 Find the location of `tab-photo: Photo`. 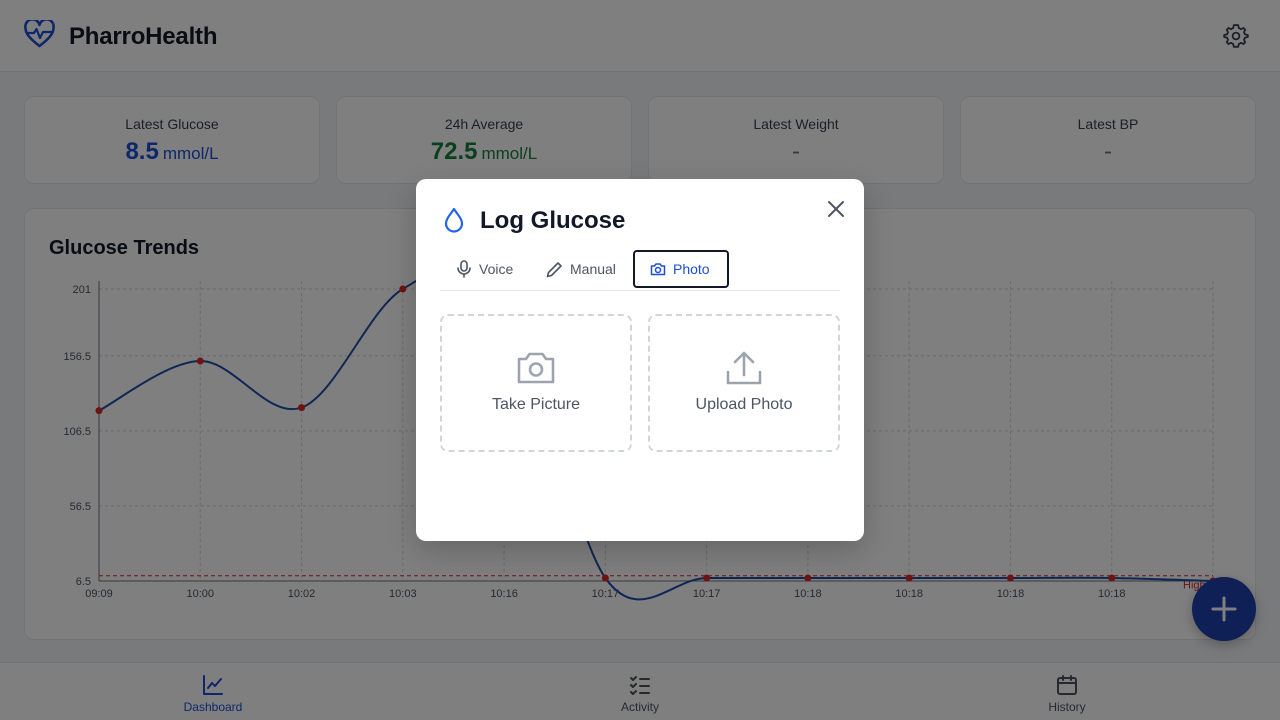

tab-photo: Photo is located at coordinates (681, 269).